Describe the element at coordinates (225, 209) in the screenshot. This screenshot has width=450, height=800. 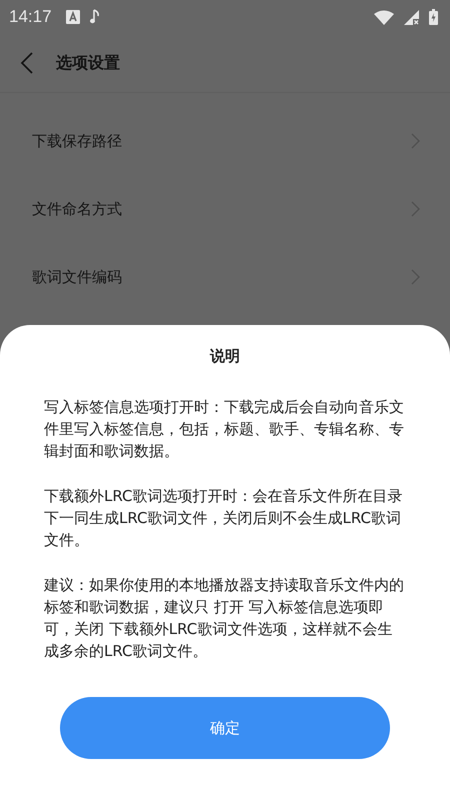
I see `settings-item: 文件命名方式` at that location.